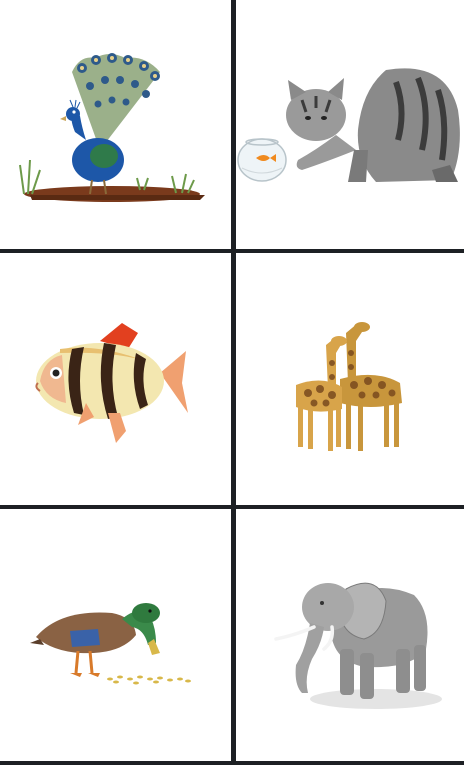 The image size is (464, 765). What do you see at coordinates (112, 127) in the screenshot?
I see `peacock-icon` at bounding box center [112, 127].